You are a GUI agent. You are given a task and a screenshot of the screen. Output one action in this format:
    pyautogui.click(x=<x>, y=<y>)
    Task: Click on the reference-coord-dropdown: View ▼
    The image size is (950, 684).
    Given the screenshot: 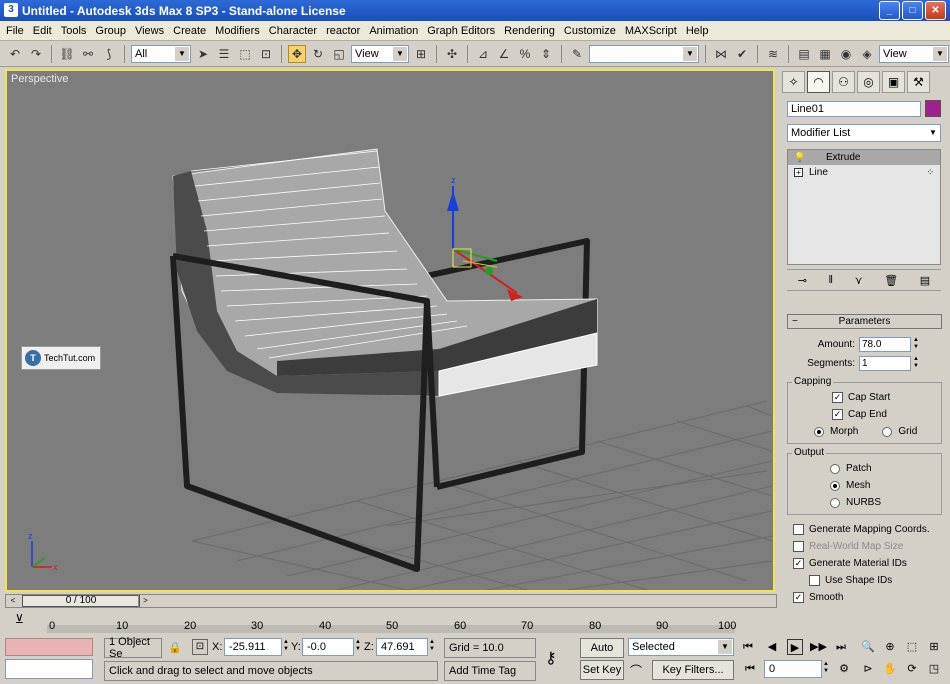 What is the action you would take?
    pyautogui.click(x=380, y=53)
    